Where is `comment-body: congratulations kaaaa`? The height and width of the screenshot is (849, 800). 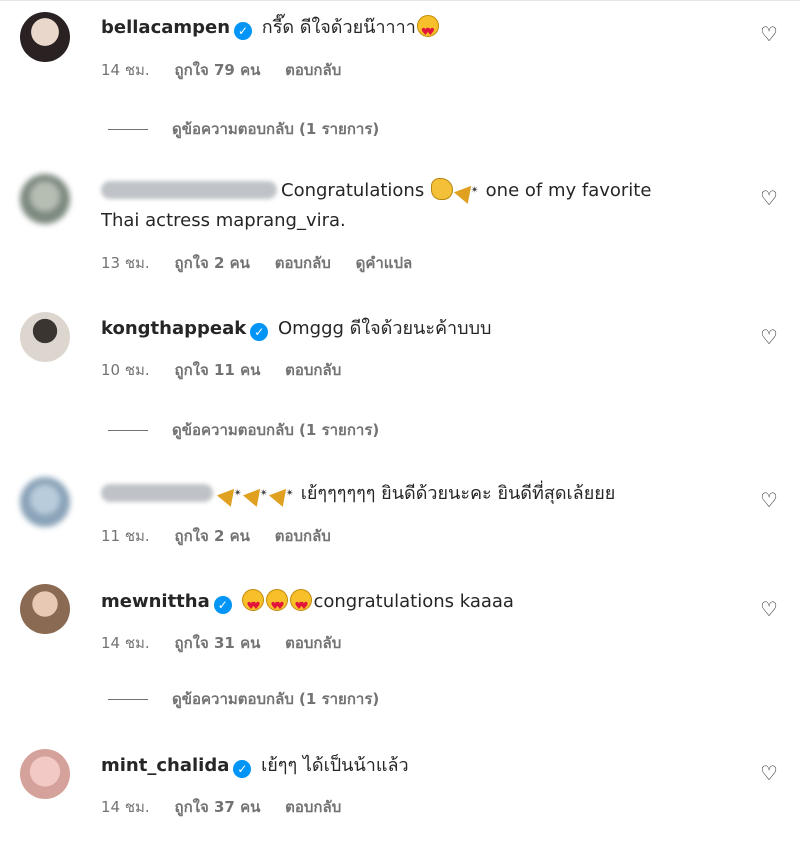 comment-body: congratulations kaaaa is located at coordinates (413, 601).